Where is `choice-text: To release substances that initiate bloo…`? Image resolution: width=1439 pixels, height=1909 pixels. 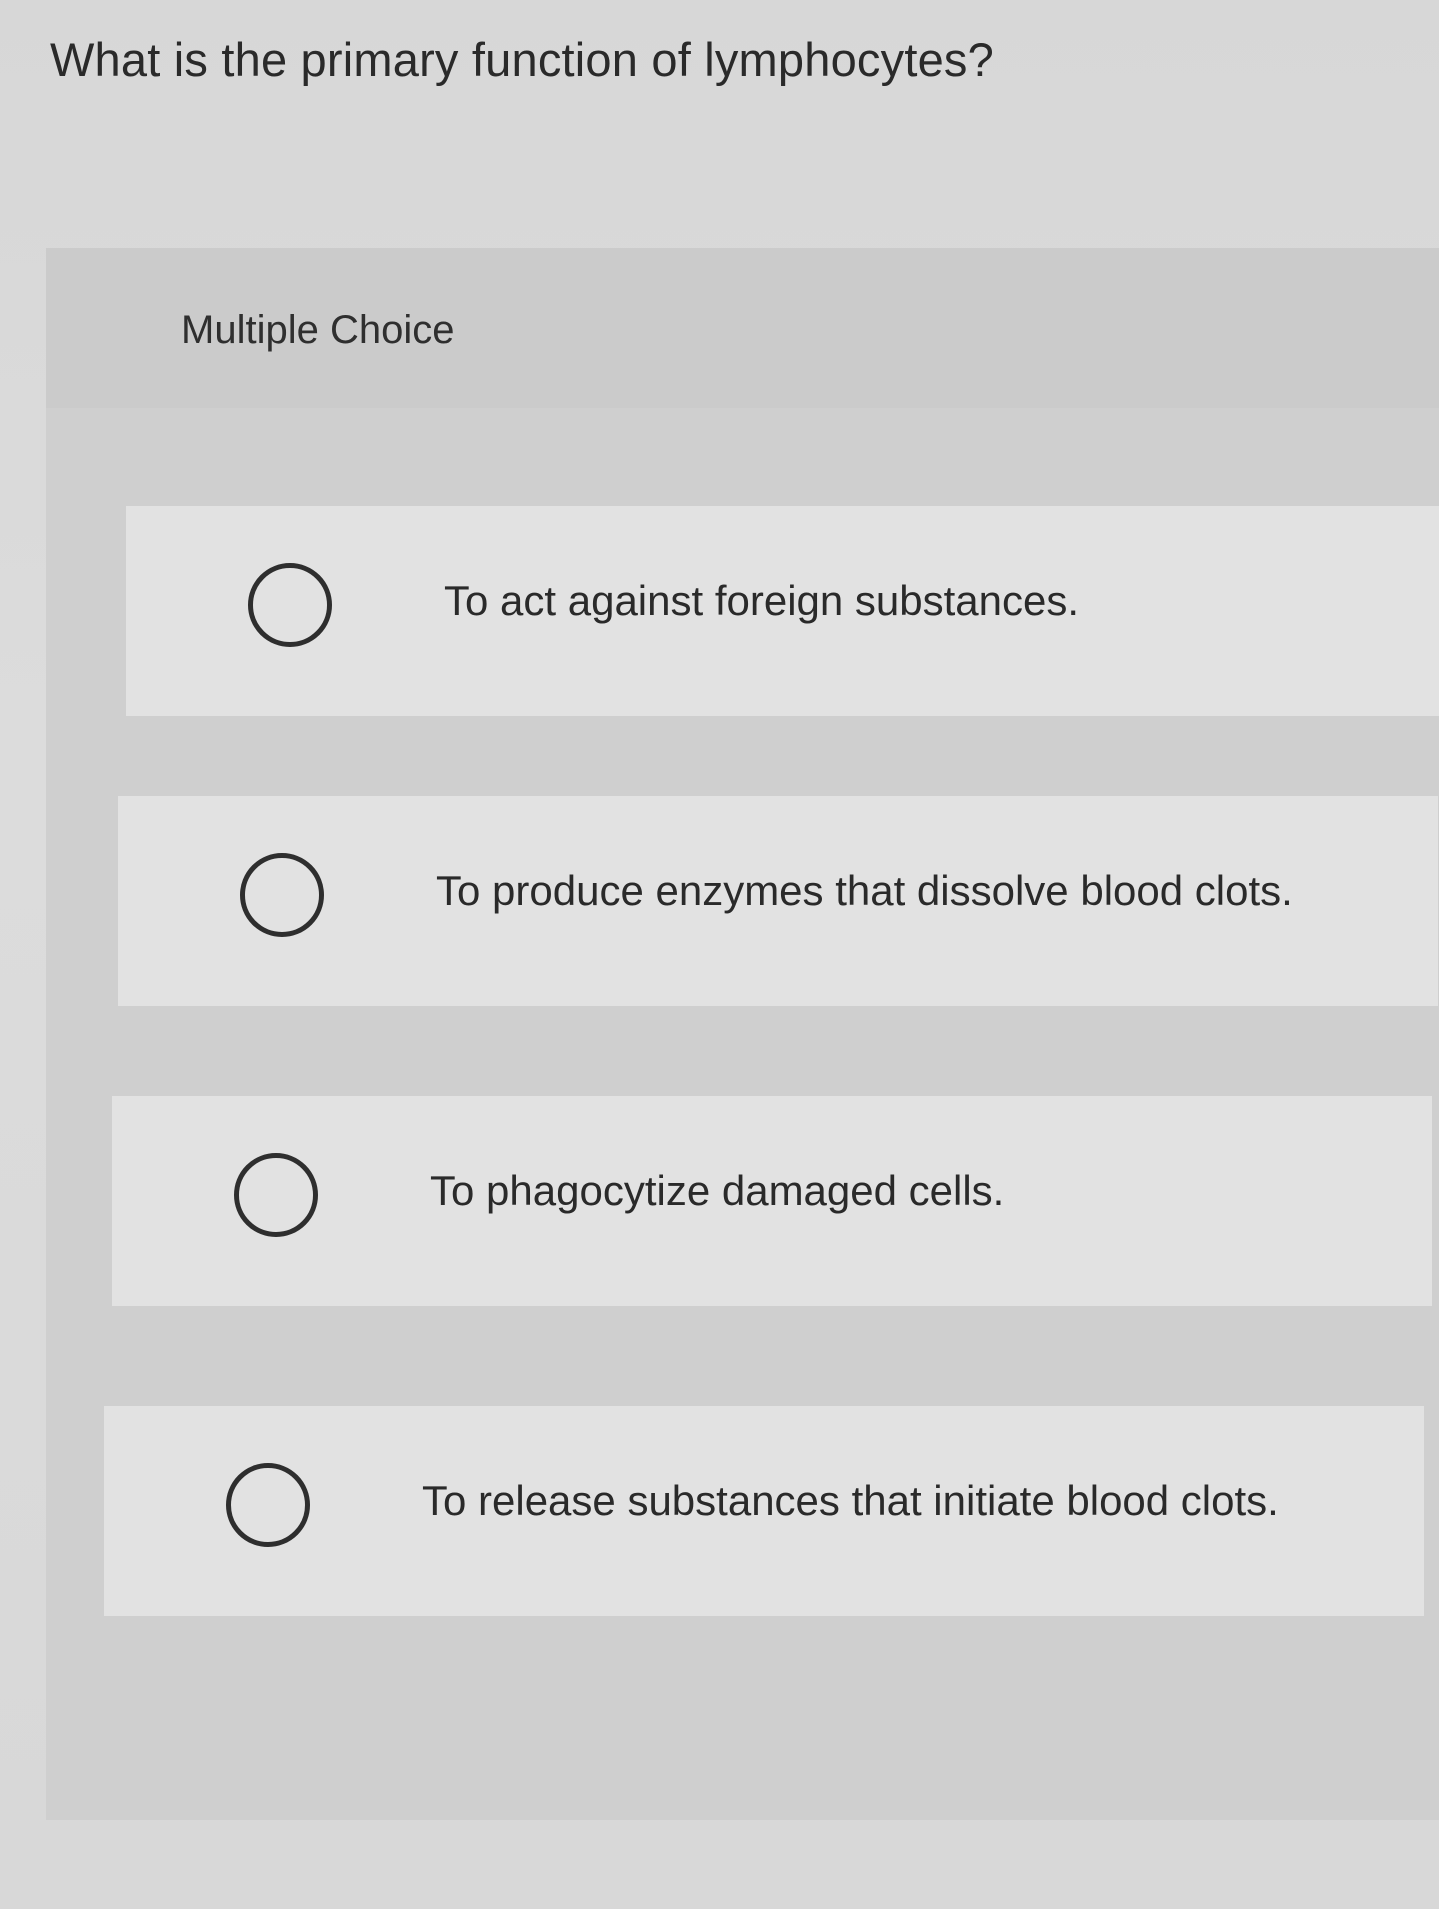 choice-text: To release substances that initiate bloo… is located at coordinates (850, 1500).